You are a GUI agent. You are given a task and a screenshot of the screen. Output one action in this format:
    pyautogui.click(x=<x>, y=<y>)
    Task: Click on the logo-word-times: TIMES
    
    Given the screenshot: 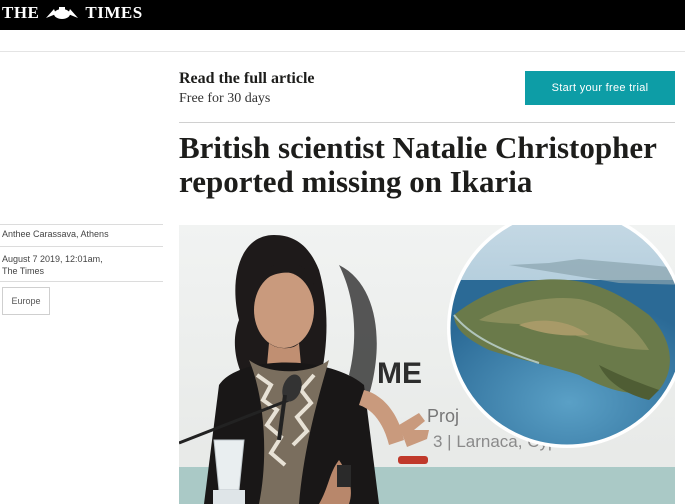 What is the action you would take?
    pyautogui.click(x=114, y=12)
    